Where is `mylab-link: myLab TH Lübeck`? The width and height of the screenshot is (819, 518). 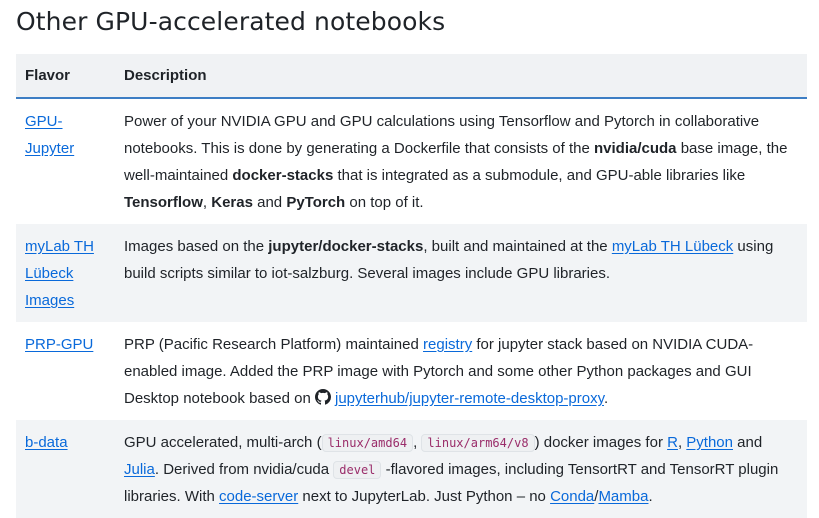
mylab-link: myLab TH Lübeck is located at coordinates (672, 246).